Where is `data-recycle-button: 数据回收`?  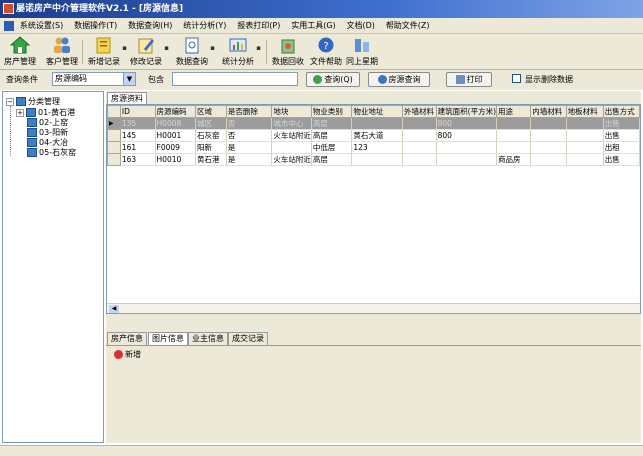 data-recycle-button: 数据回收 is located at coordinates (288, 51).